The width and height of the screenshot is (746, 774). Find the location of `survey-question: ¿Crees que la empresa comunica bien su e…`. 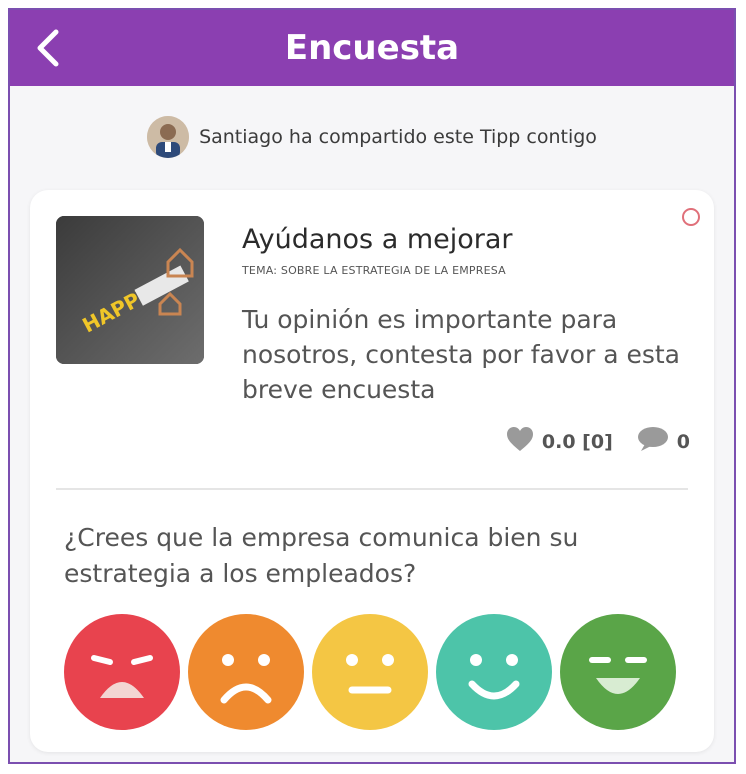

survey-question: ¿Crees que la empresa comunica bien su e… is located at coordinates (321, 555).